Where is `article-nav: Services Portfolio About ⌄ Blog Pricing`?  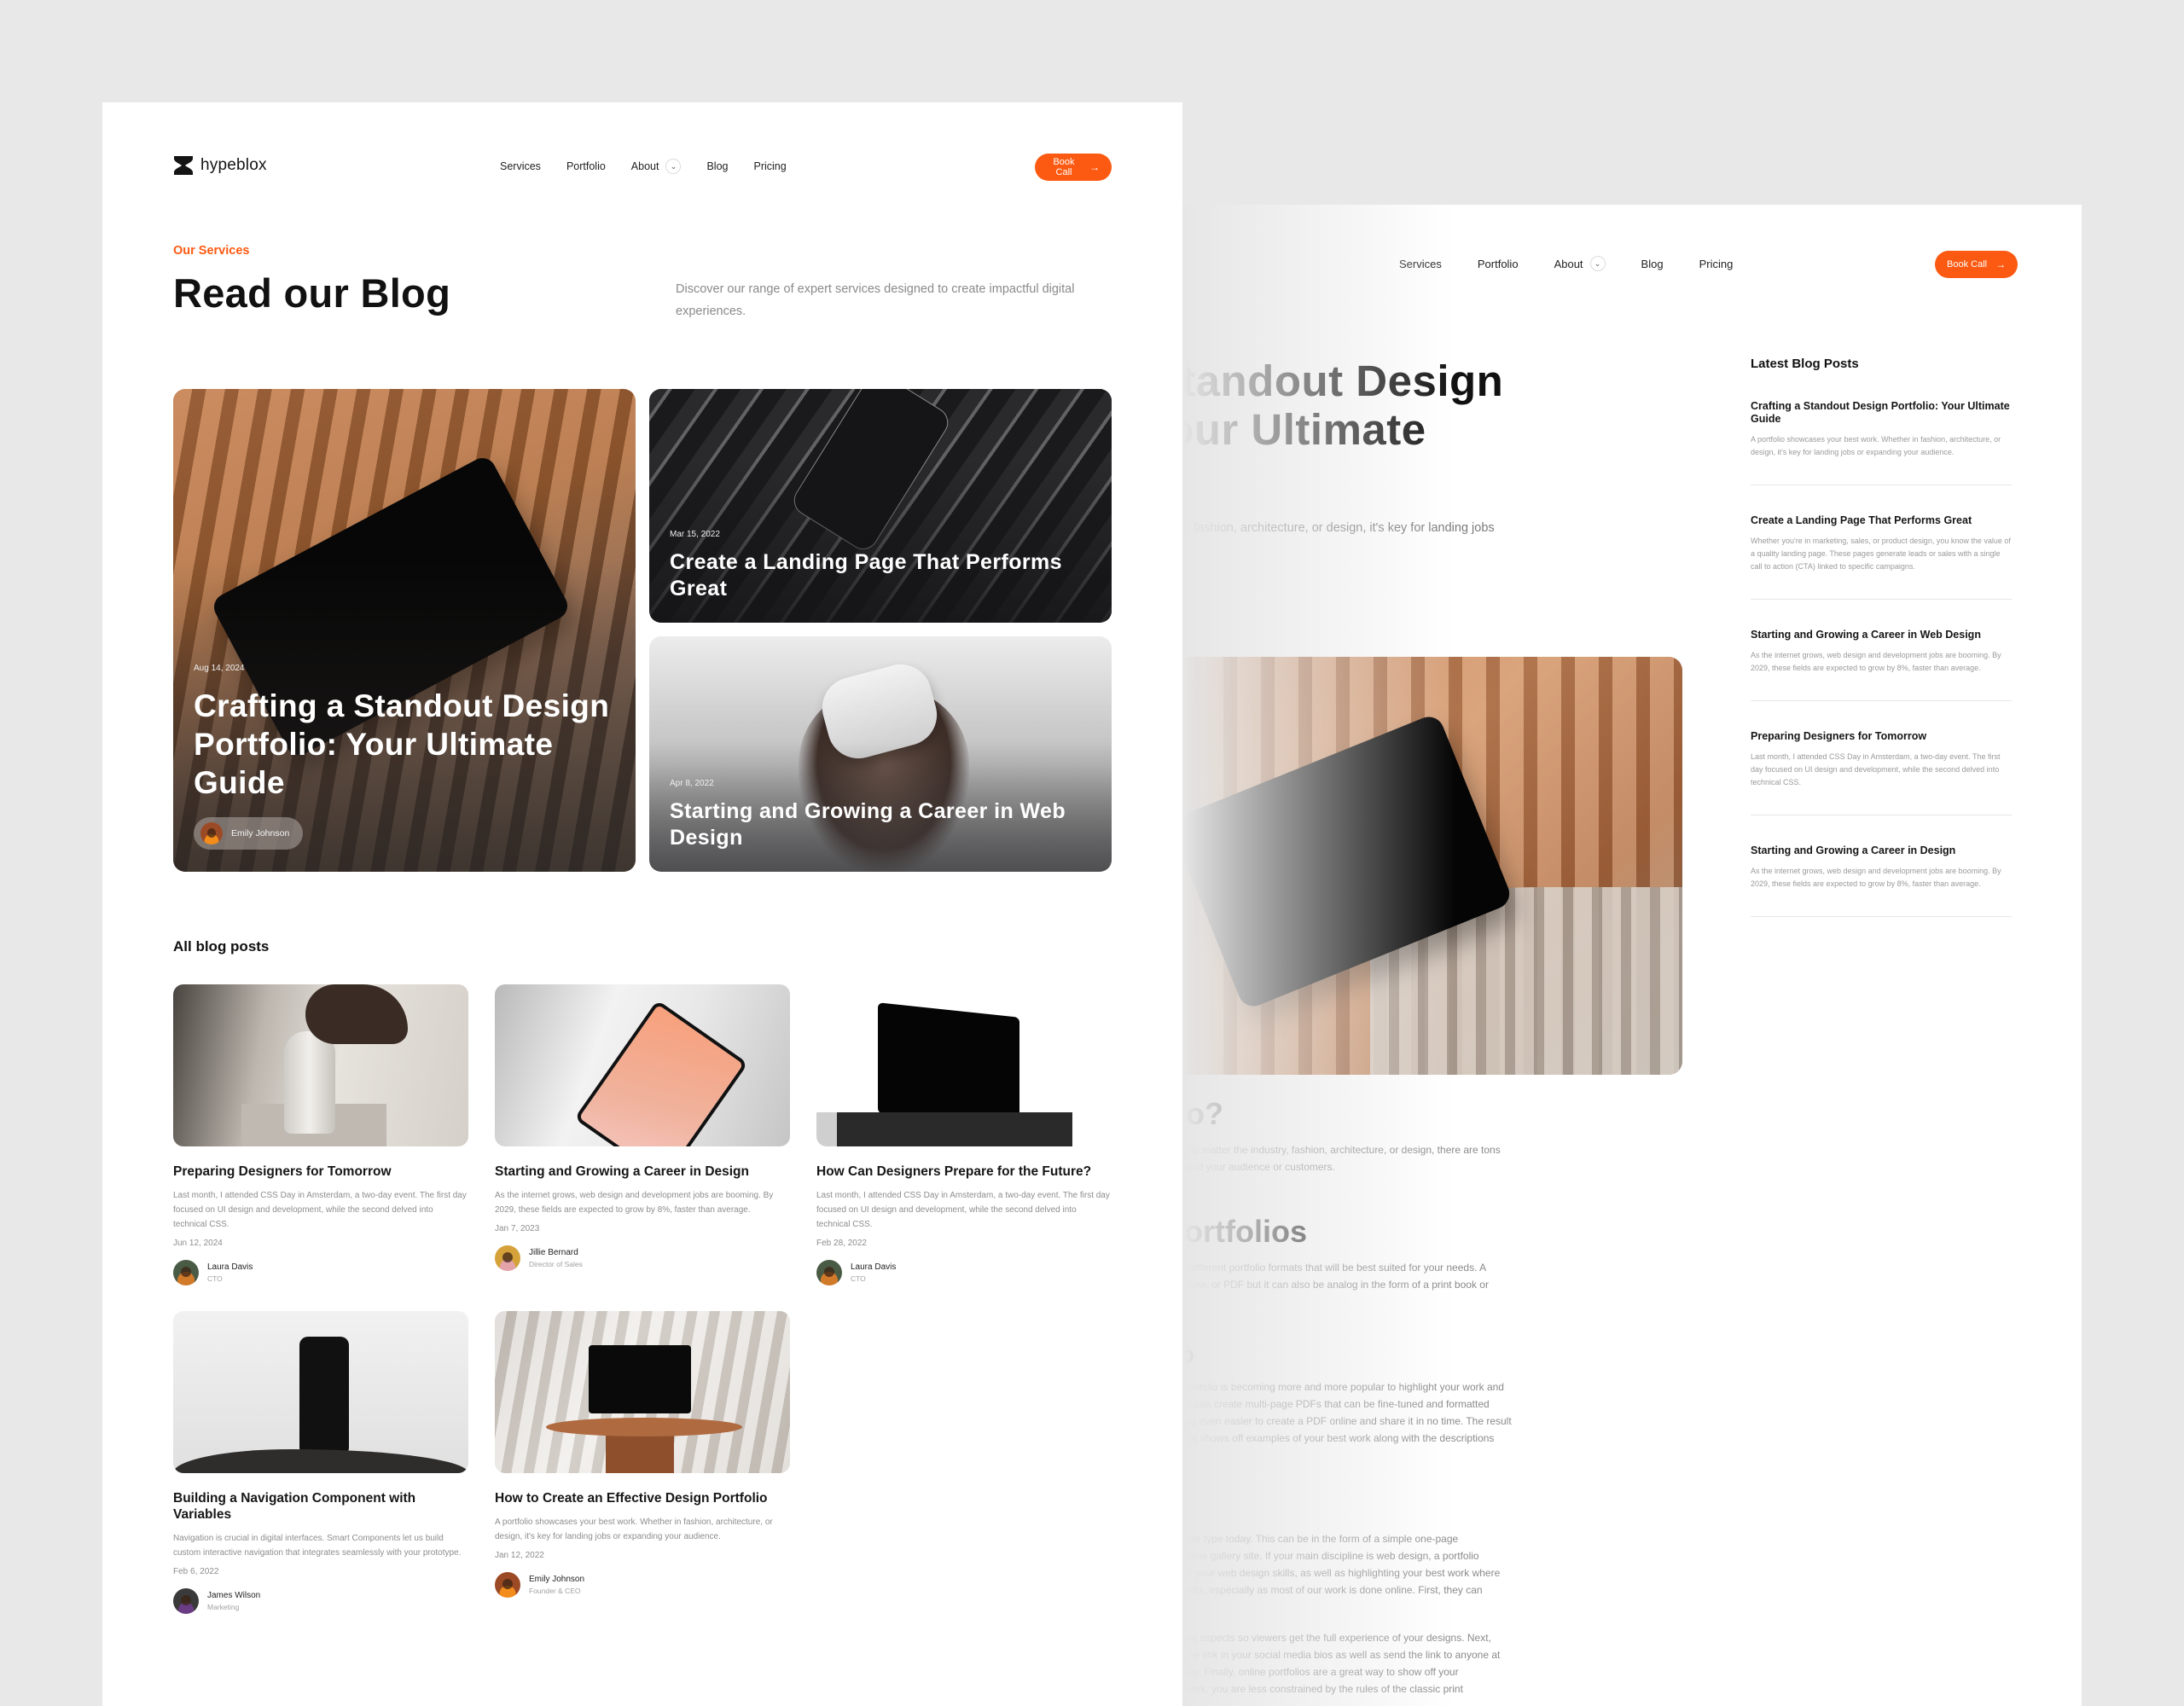
article-nav: Services Portfolio About ⌄ Blog Pricing is located at coordinates (1566, 263).